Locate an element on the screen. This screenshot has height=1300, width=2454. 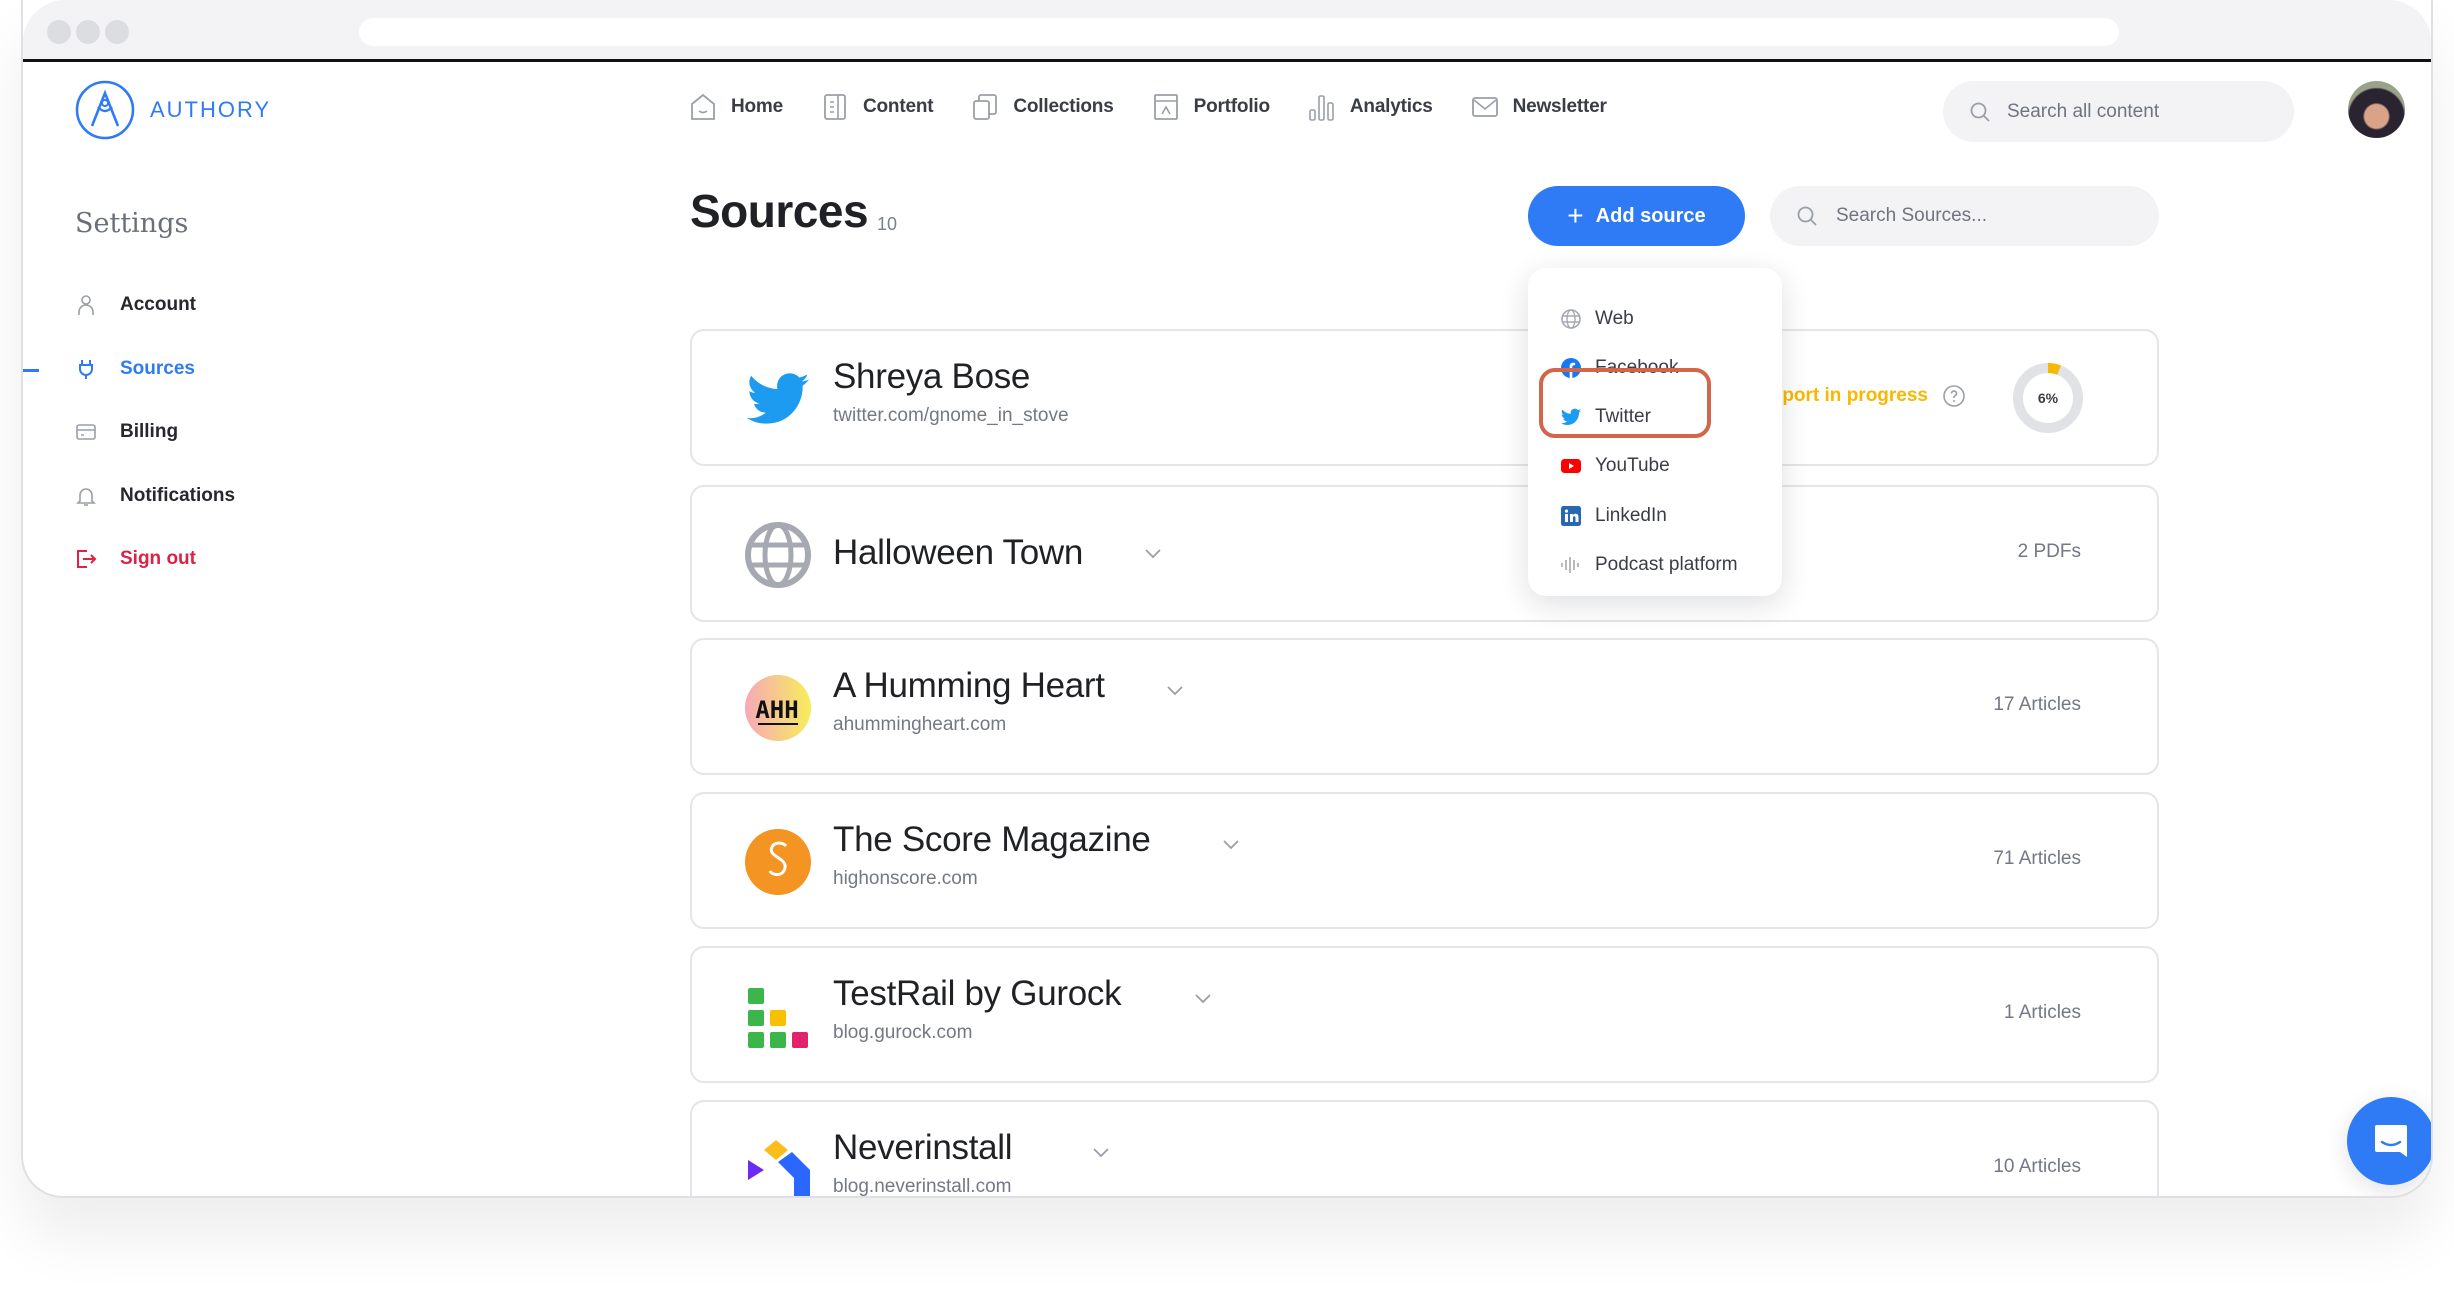
sources-count: 10 is located at coordinates (887, 224).